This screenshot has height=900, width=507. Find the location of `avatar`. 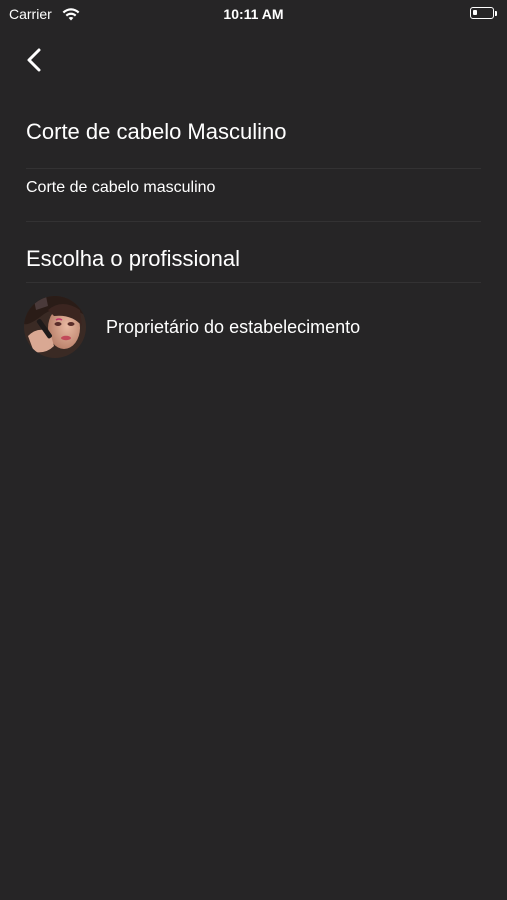

avatar is located at coordinates (55, 327).